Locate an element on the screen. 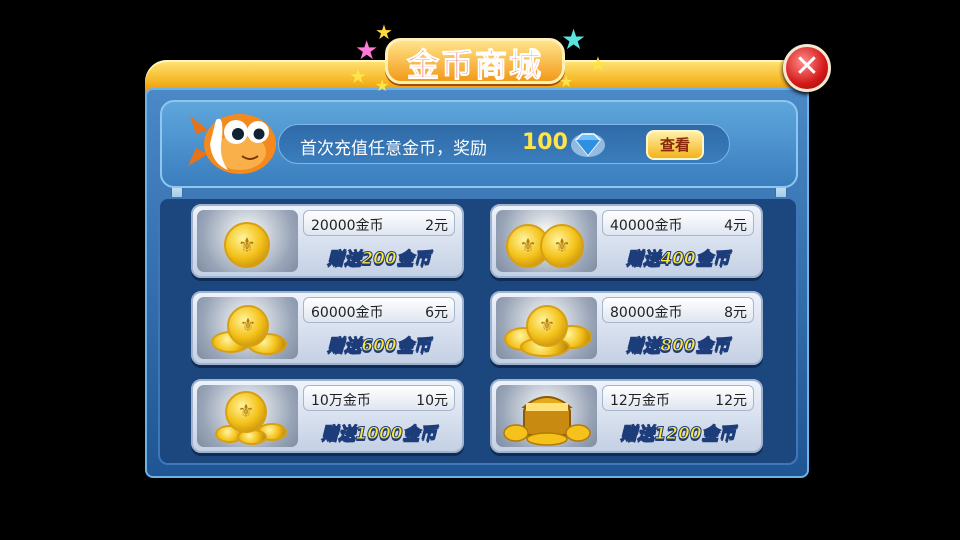  item-amount: 60000金币 is located at coordinates (347, 313).